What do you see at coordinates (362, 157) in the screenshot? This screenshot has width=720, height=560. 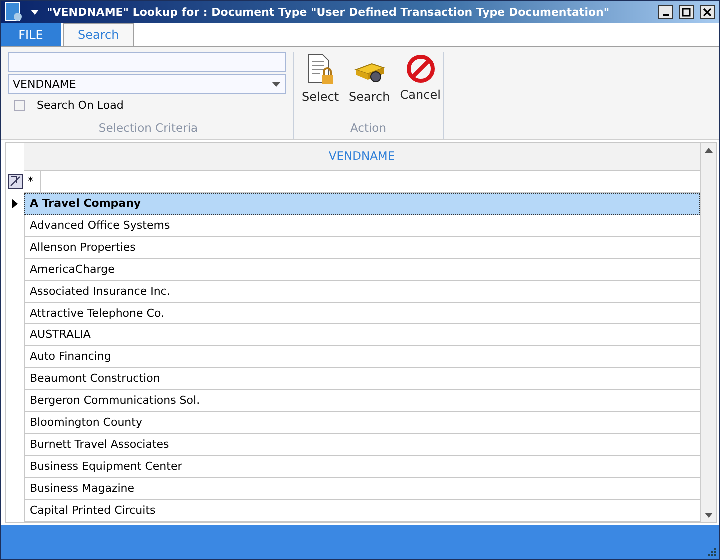 I see `column-header: VENDNAME` at bounding box center [362, 157].